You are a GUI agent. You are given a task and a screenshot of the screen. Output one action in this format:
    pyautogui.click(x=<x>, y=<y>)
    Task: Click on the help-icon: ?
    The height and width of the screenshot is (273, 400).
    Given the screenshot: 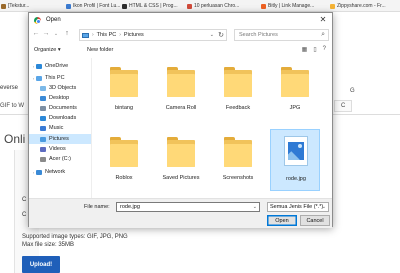 What is the action you would take?
    pyautogui.click(x=324, y=49)
    